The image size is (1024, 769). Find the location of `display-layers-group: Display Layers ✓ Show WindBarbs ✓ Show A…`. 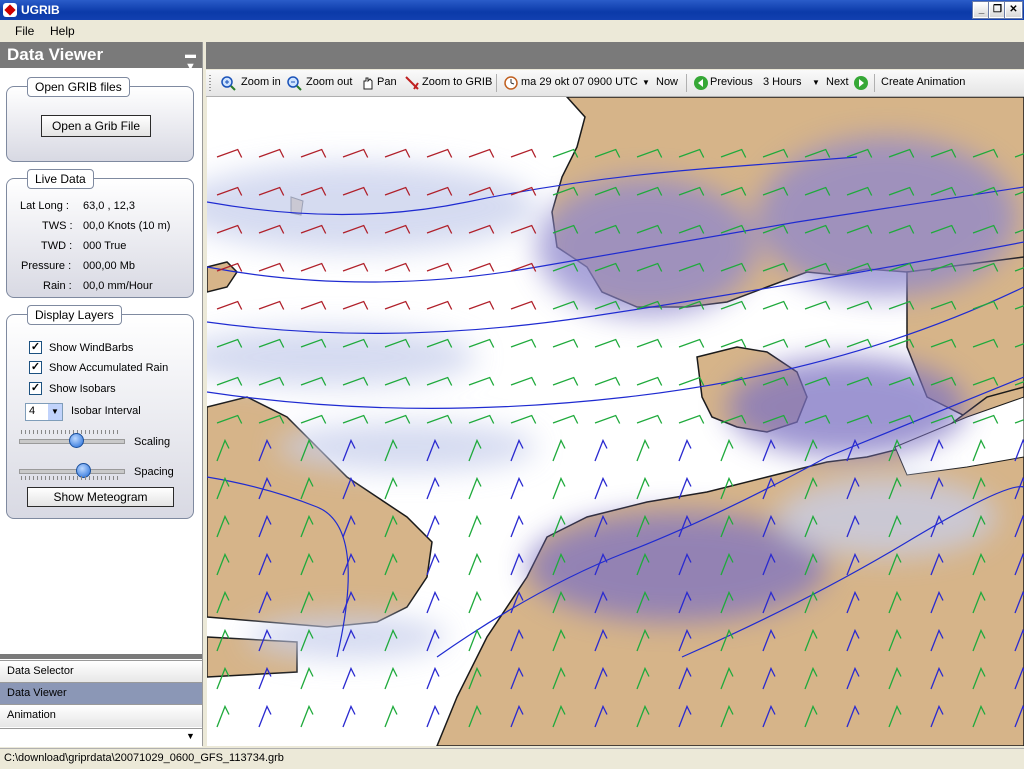

display-layers-group: Display Layers ✓ Show WindBarbs ✓ Show A… is located at coordinates (100, 412).